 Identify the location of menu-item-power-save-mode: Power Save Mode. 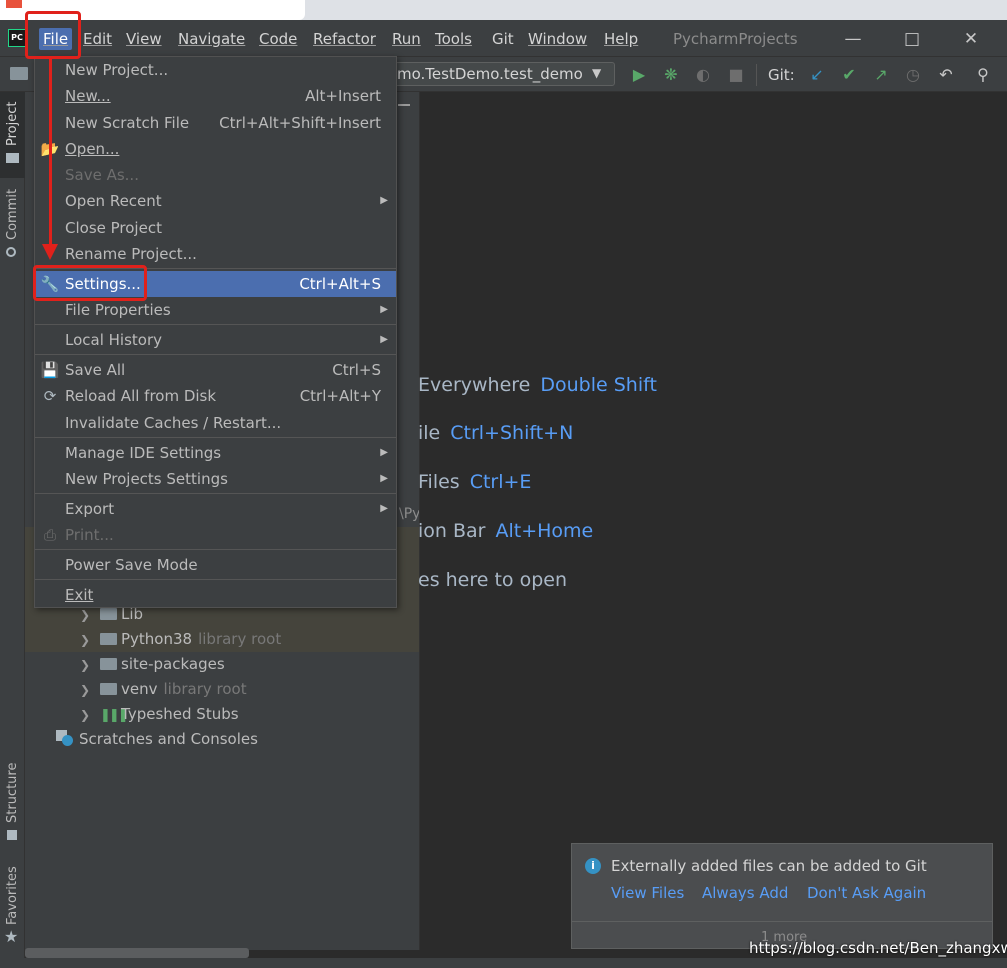
(215, 565).